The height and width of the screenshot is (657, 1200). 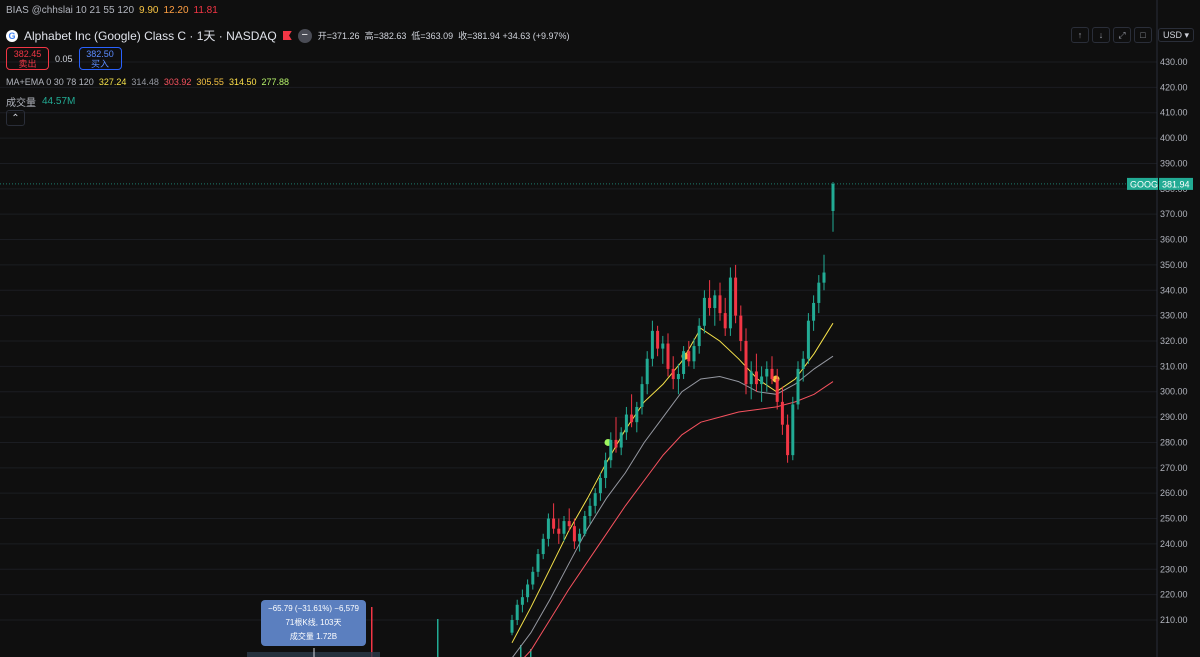 I want to click on price-tick-label: 280.00, so click(x=1174, y=442).